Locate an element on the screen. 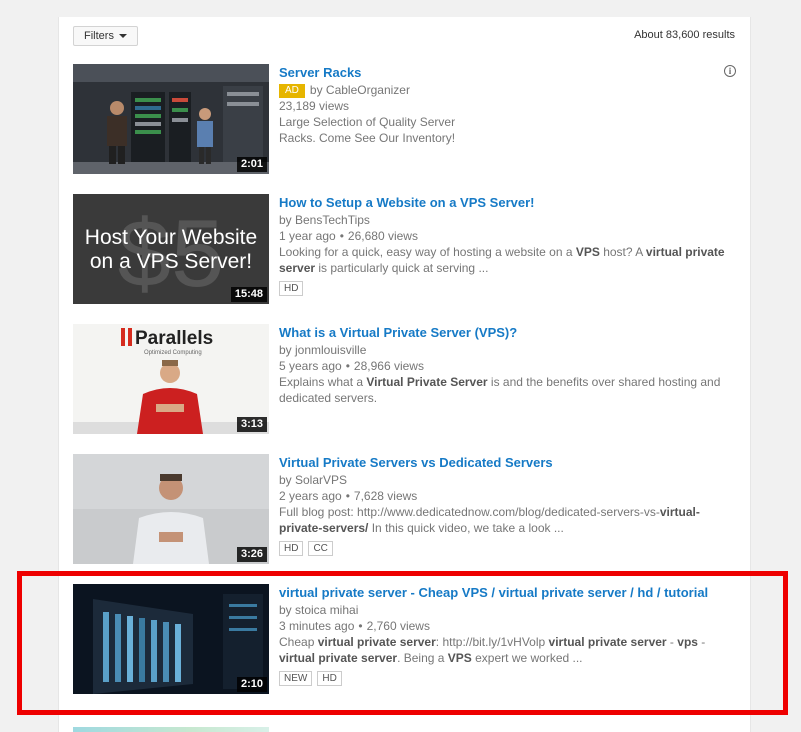 This screenshot has width=801, height=732. thumb-text-line-2: on a VPS Server! is located at coordinates (171, 261).